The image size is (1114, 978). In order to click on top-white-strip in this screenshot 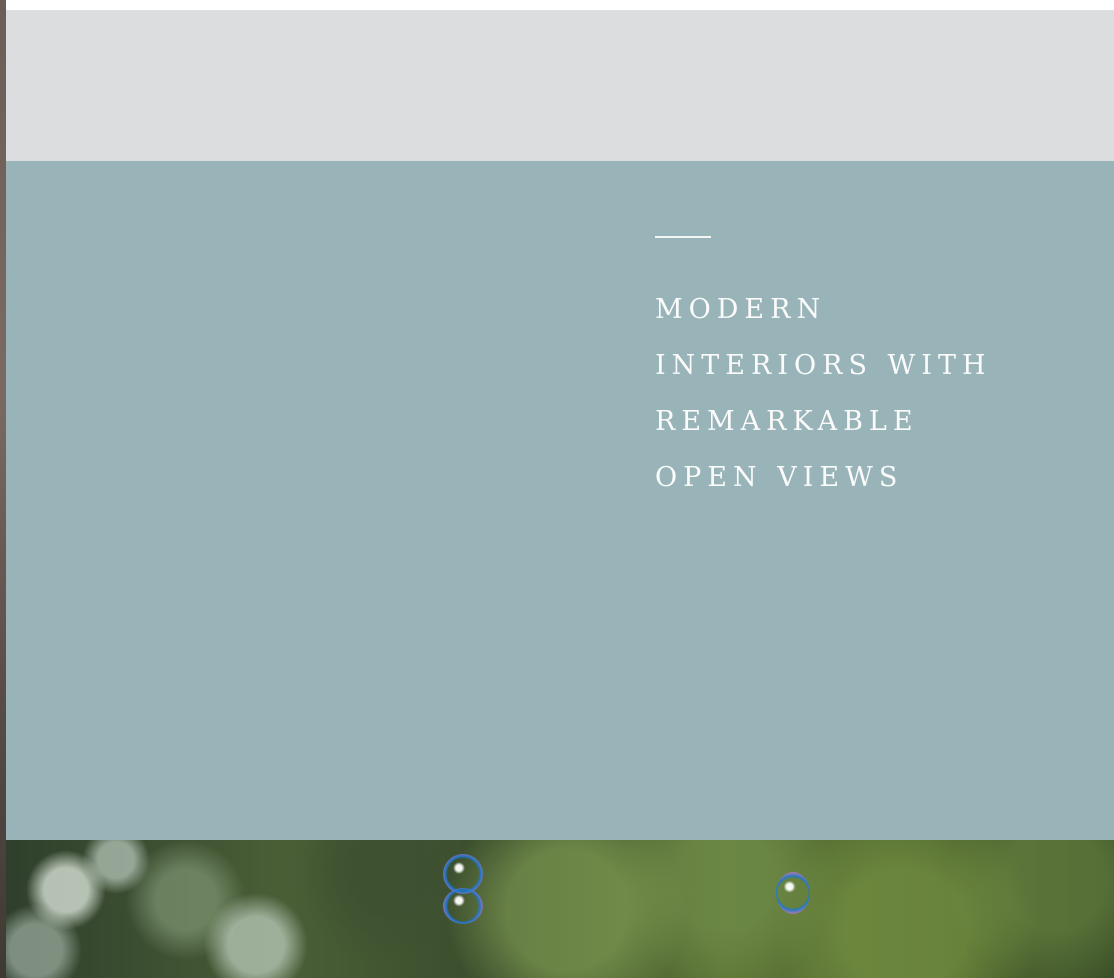, I will do `click(560, 5)`.